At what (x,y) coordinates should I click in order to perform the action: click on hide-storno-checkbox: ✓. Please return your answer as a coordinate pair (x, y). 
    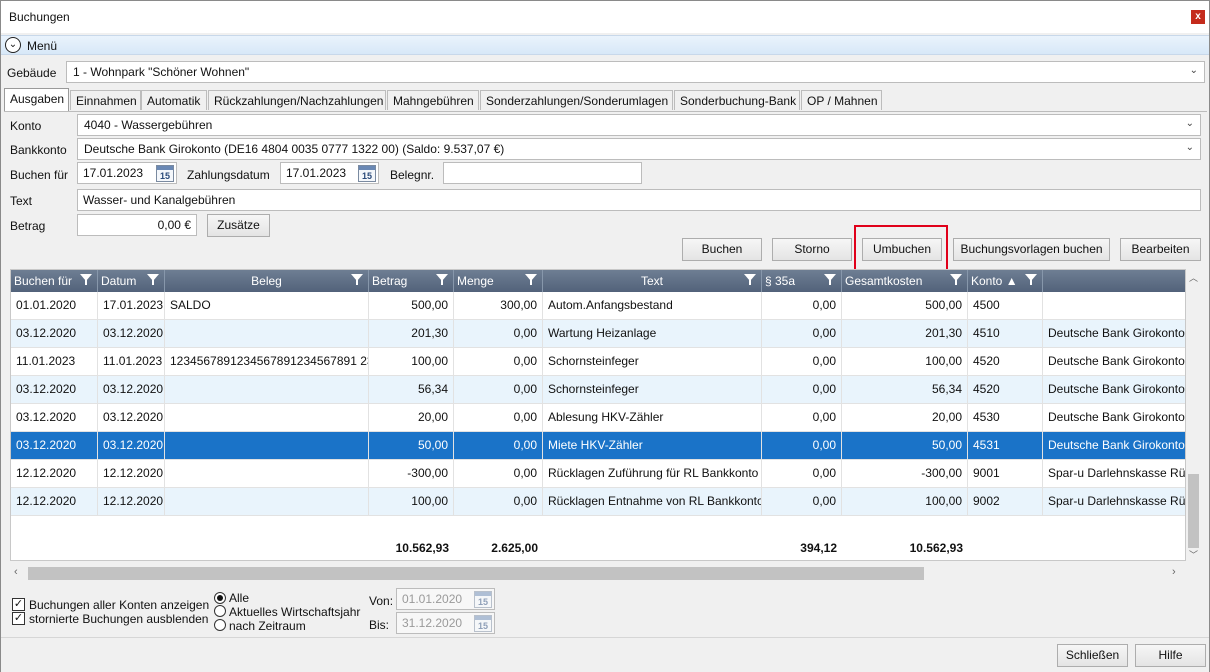
    Looking at the image, I should click on (18, 618).